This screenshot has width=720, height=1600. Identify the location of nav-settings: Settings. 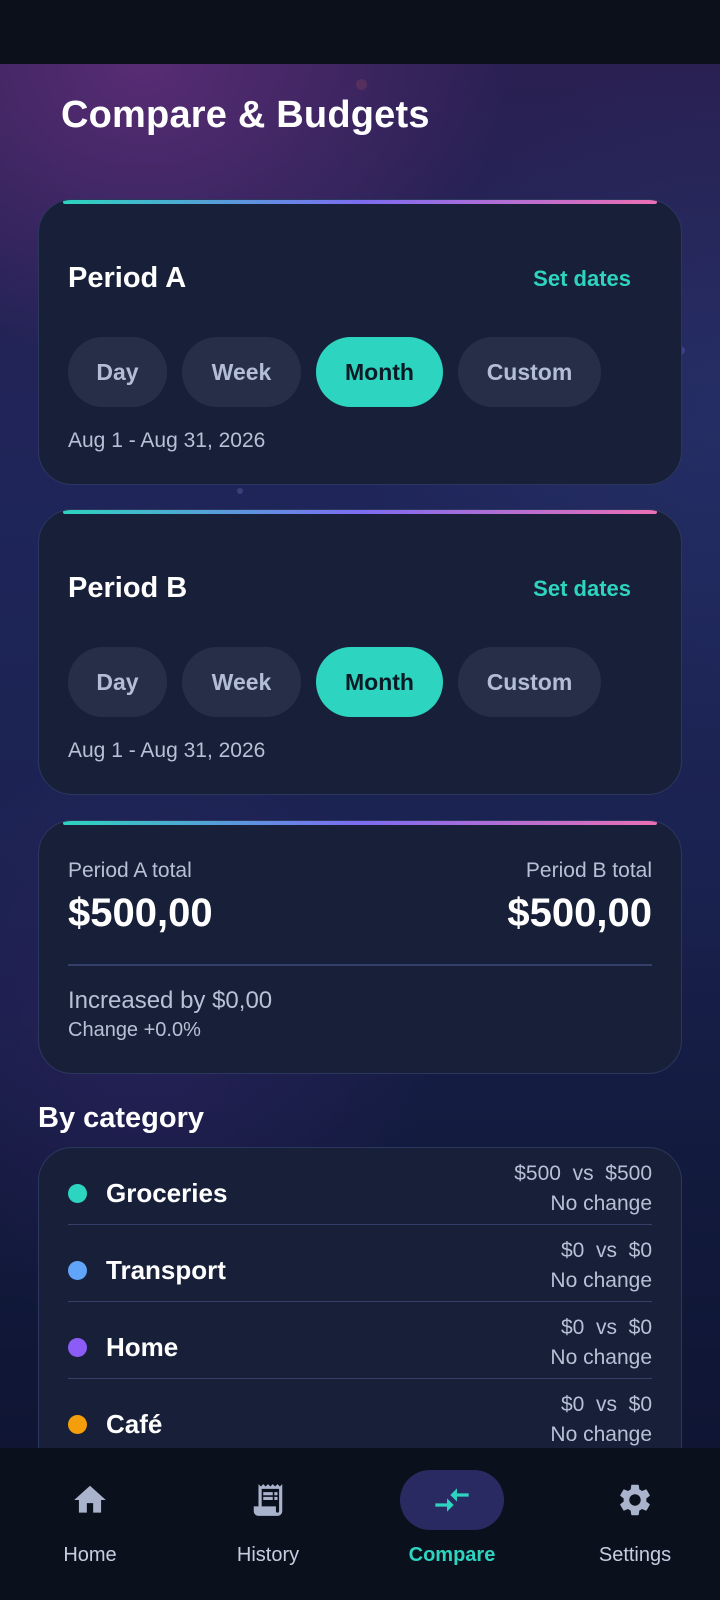
(632, 1524).